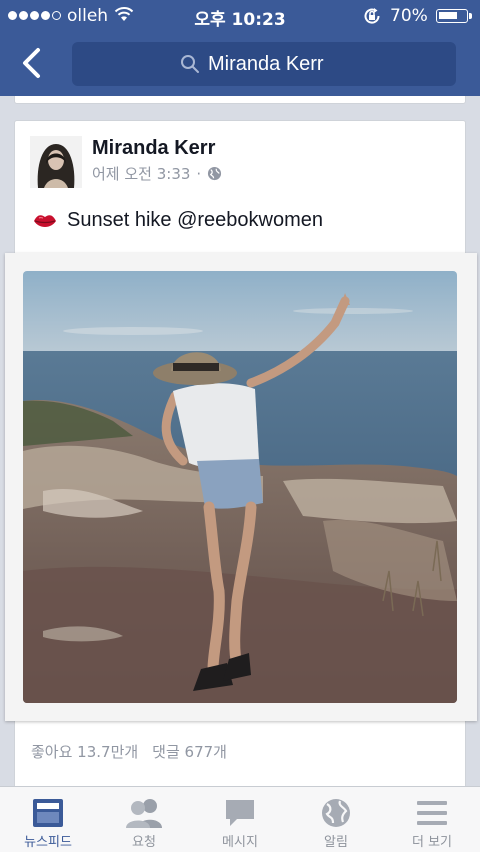 The height and width of the screenshot is (852, 480). Describe the element at coordinates (454, 16) in the screenshot. I see `battery-icon` at that location.